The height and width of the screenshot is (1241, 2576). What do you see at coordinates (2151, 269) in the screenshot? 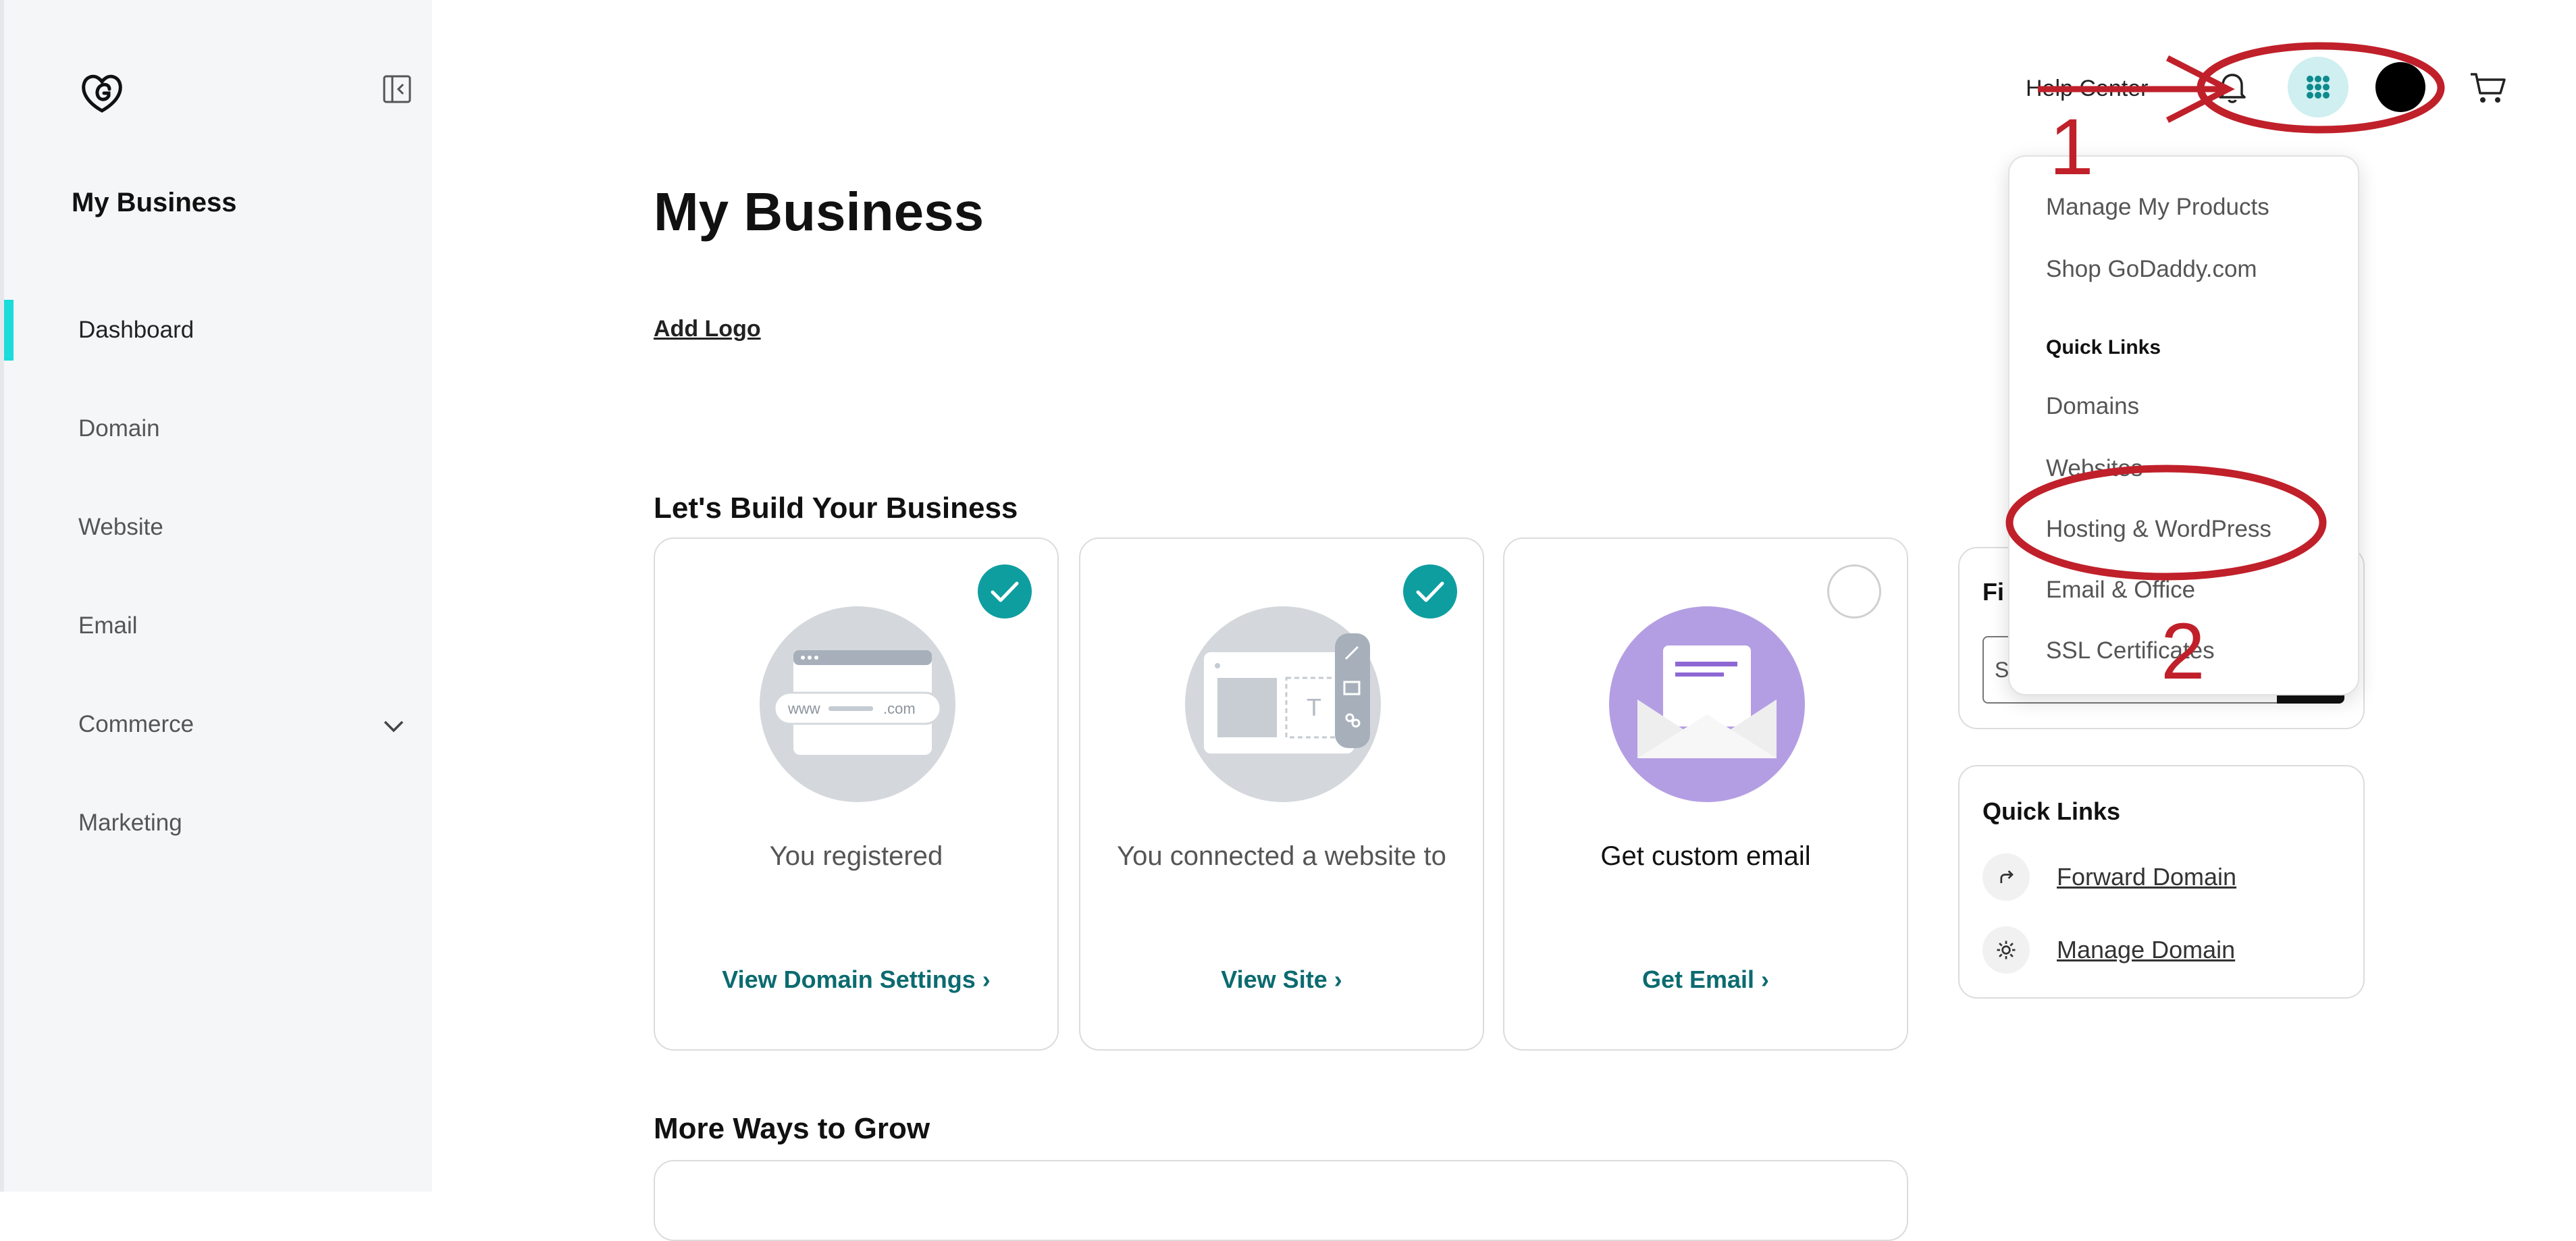
I see `menu-item-shop-godaddy: Shop GoDaddy.com` at bounding box center [2151, 269].